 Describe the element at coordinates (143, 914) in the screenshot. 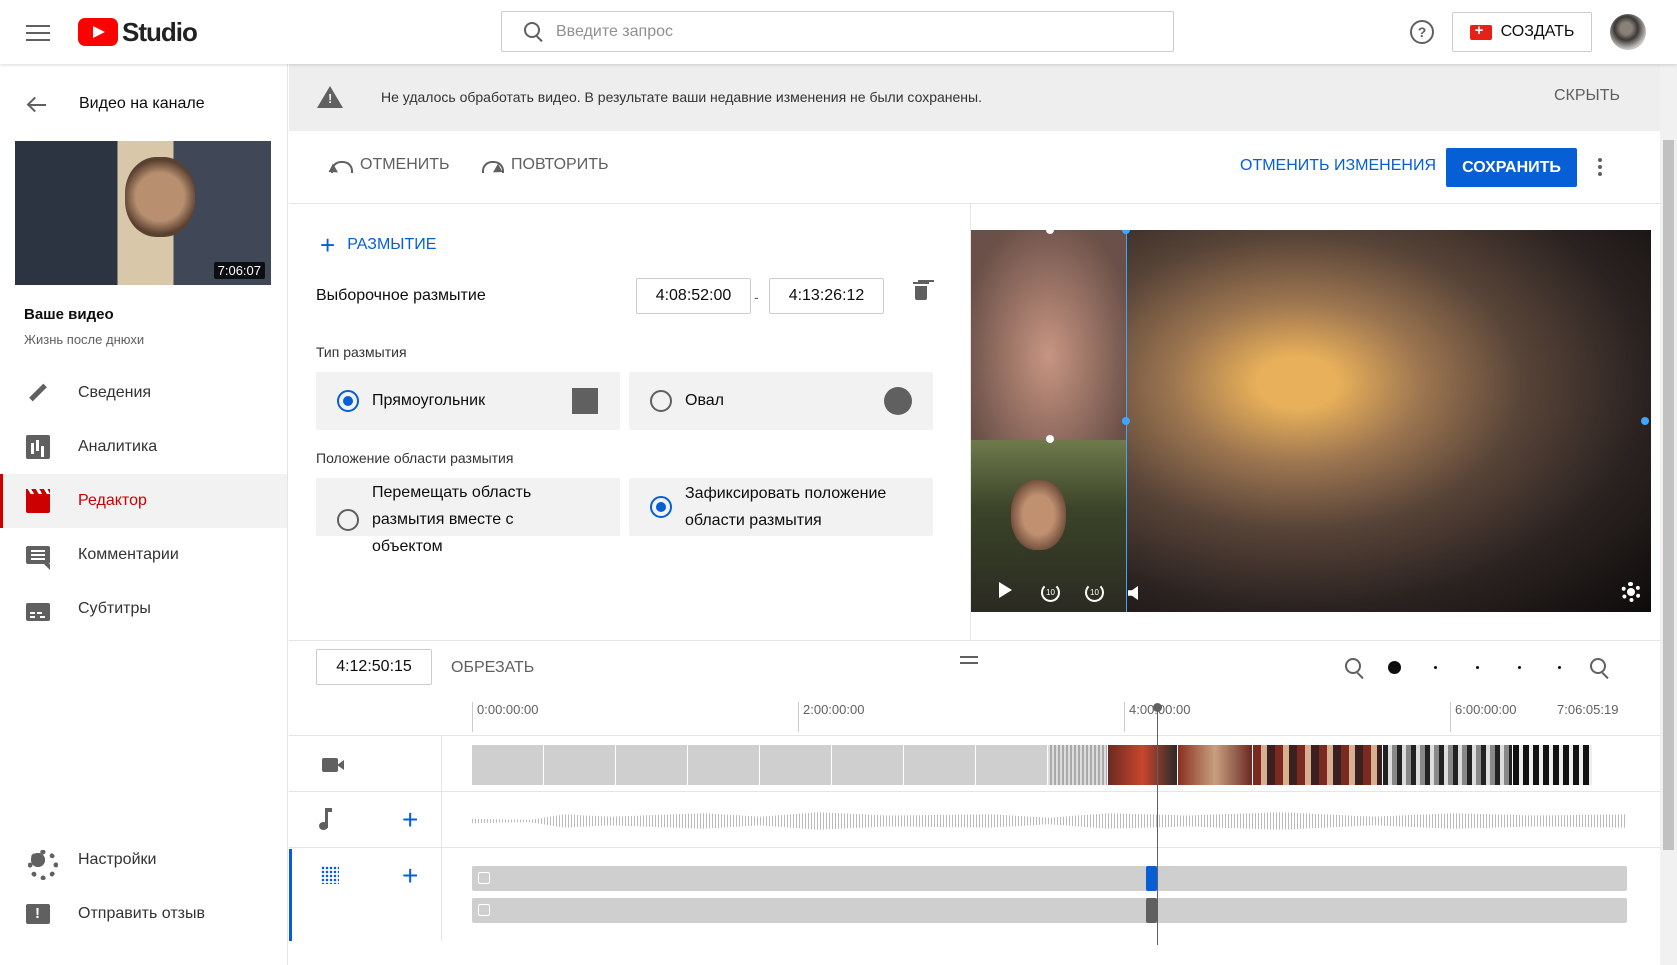

I see `sidebar-item-feedback: Отправить отзыв` at that location.